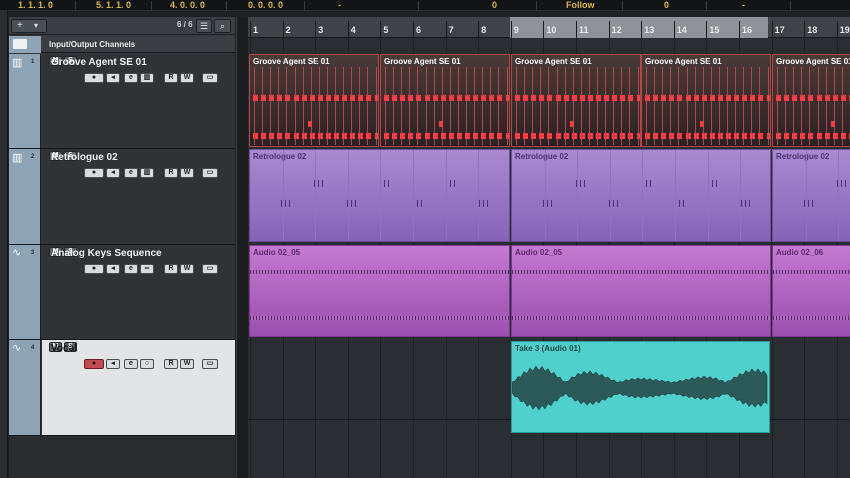  Describe the element at coordinates (204, 26) in the screenshot. I see `track-visibility-button: ☰` at that location.